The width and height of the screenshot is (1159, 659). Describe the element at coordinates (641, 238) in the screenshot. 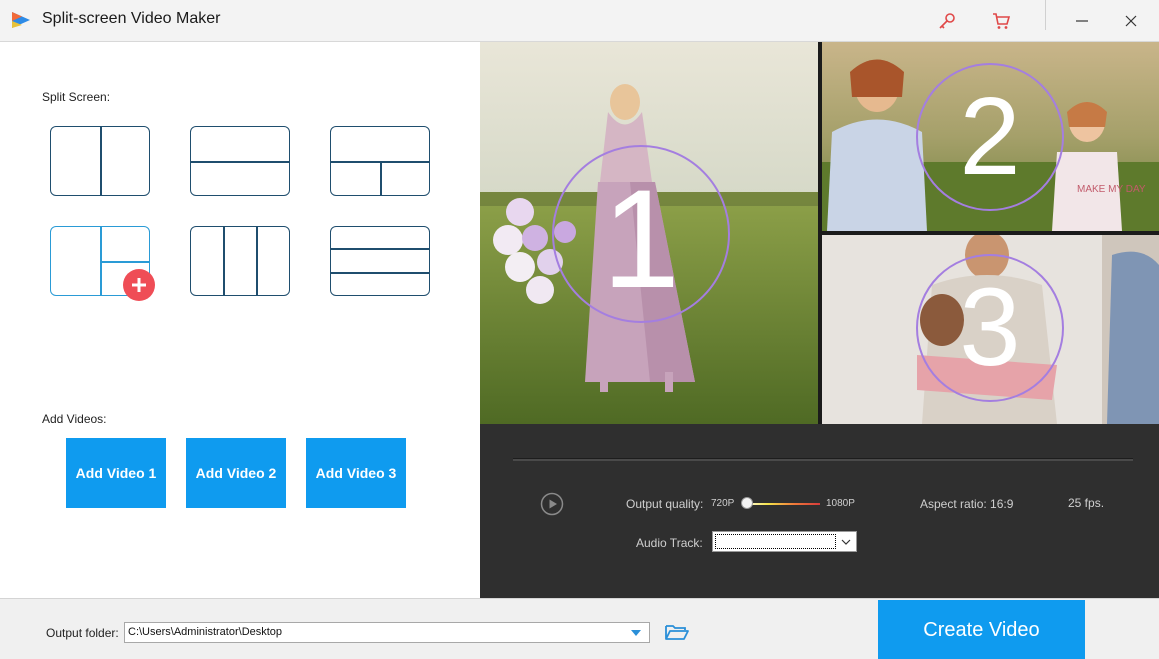

I see `pane-1-number: 1` at that location.